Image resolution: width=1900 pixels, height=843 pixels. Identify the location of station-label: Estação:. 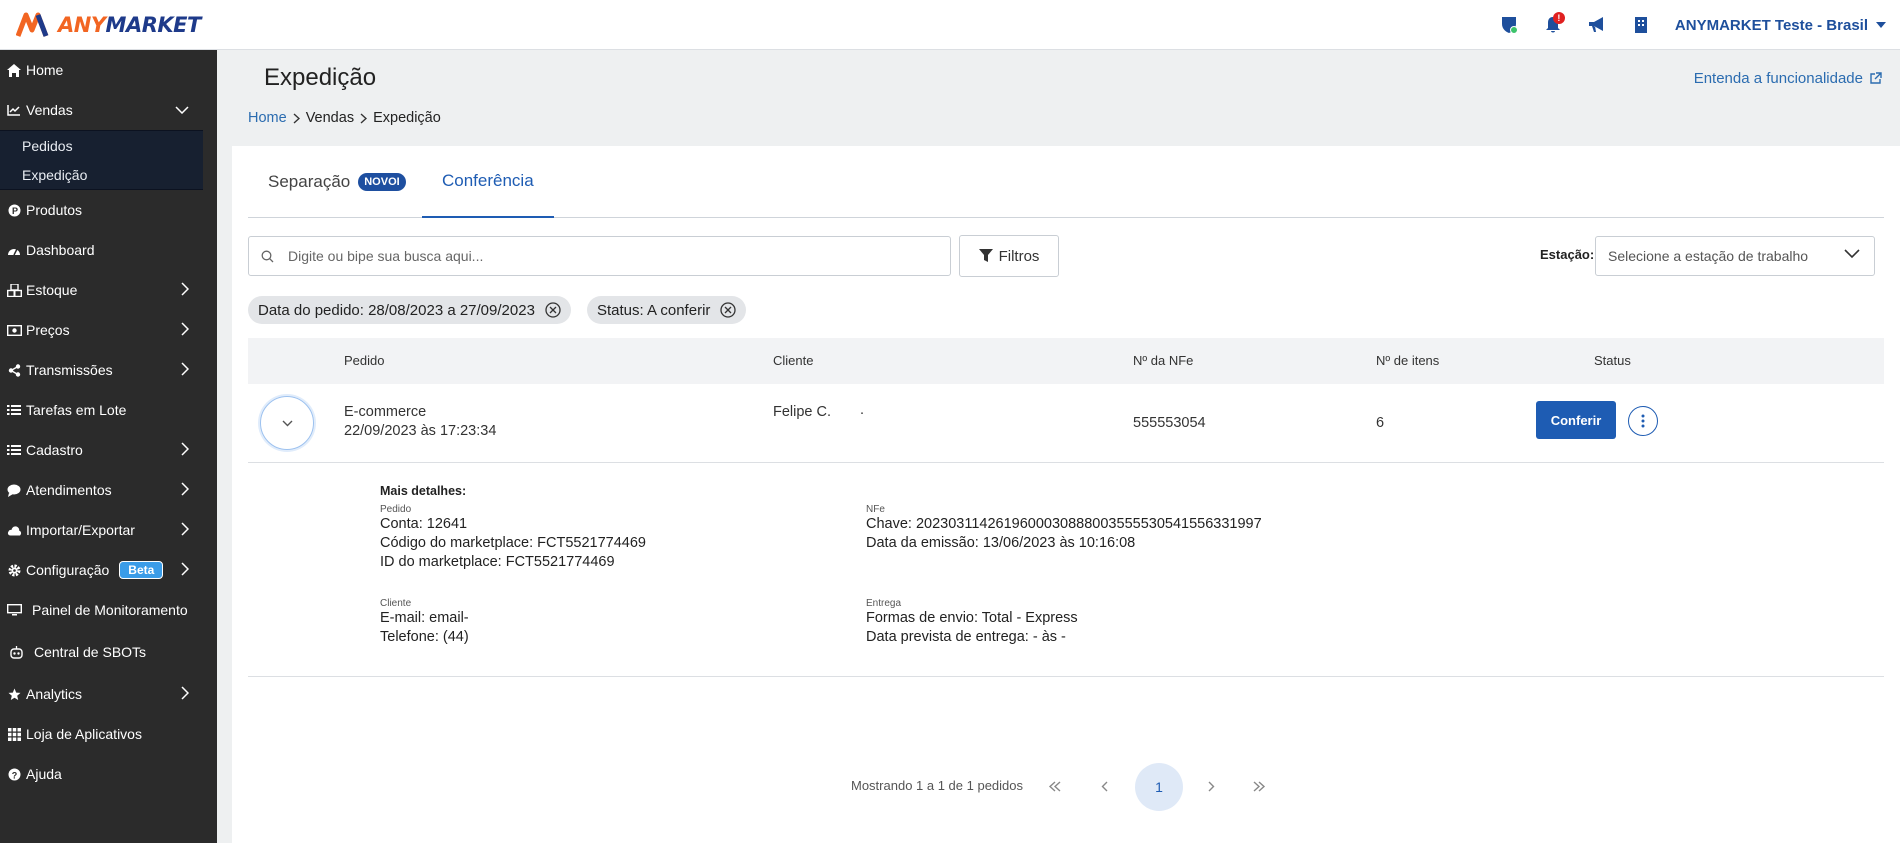
(1567, 254).